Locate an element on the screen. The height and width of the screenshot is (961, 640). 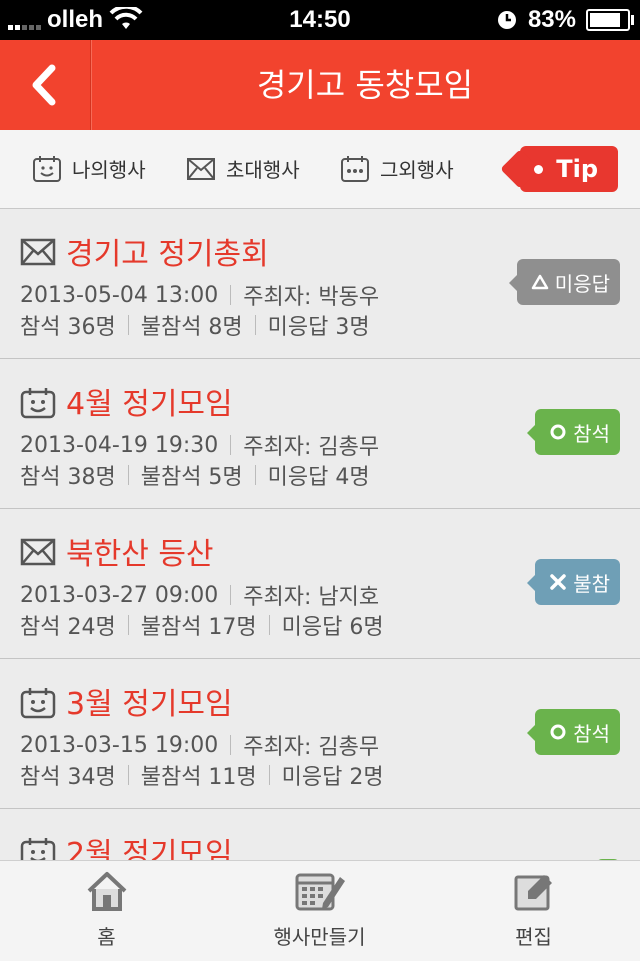
absent-count: 불참석 5명 is located at coordinates (191, 477).